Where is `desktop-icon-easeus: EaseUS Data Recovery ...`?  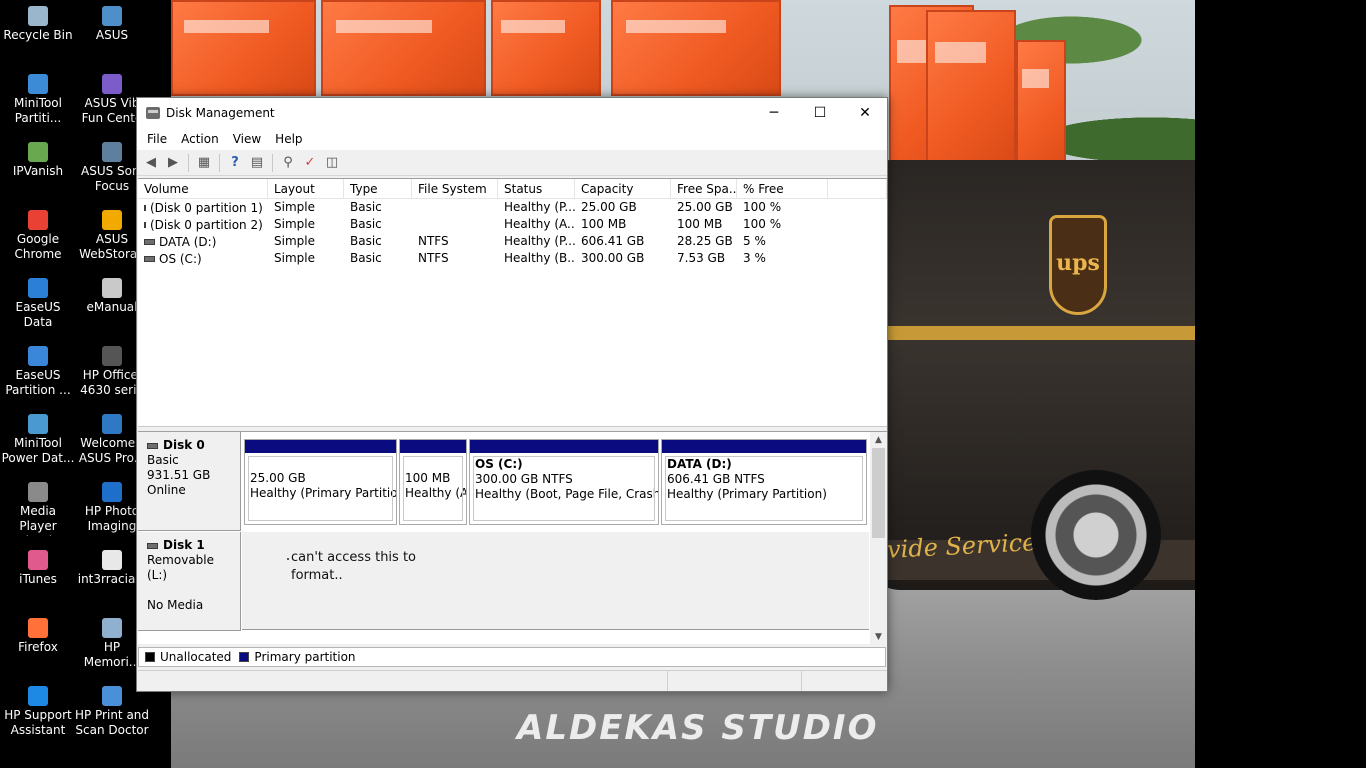 desktop-icon-easeus: EaseUS Data Recovery ... is located at coordinates (38, 305).